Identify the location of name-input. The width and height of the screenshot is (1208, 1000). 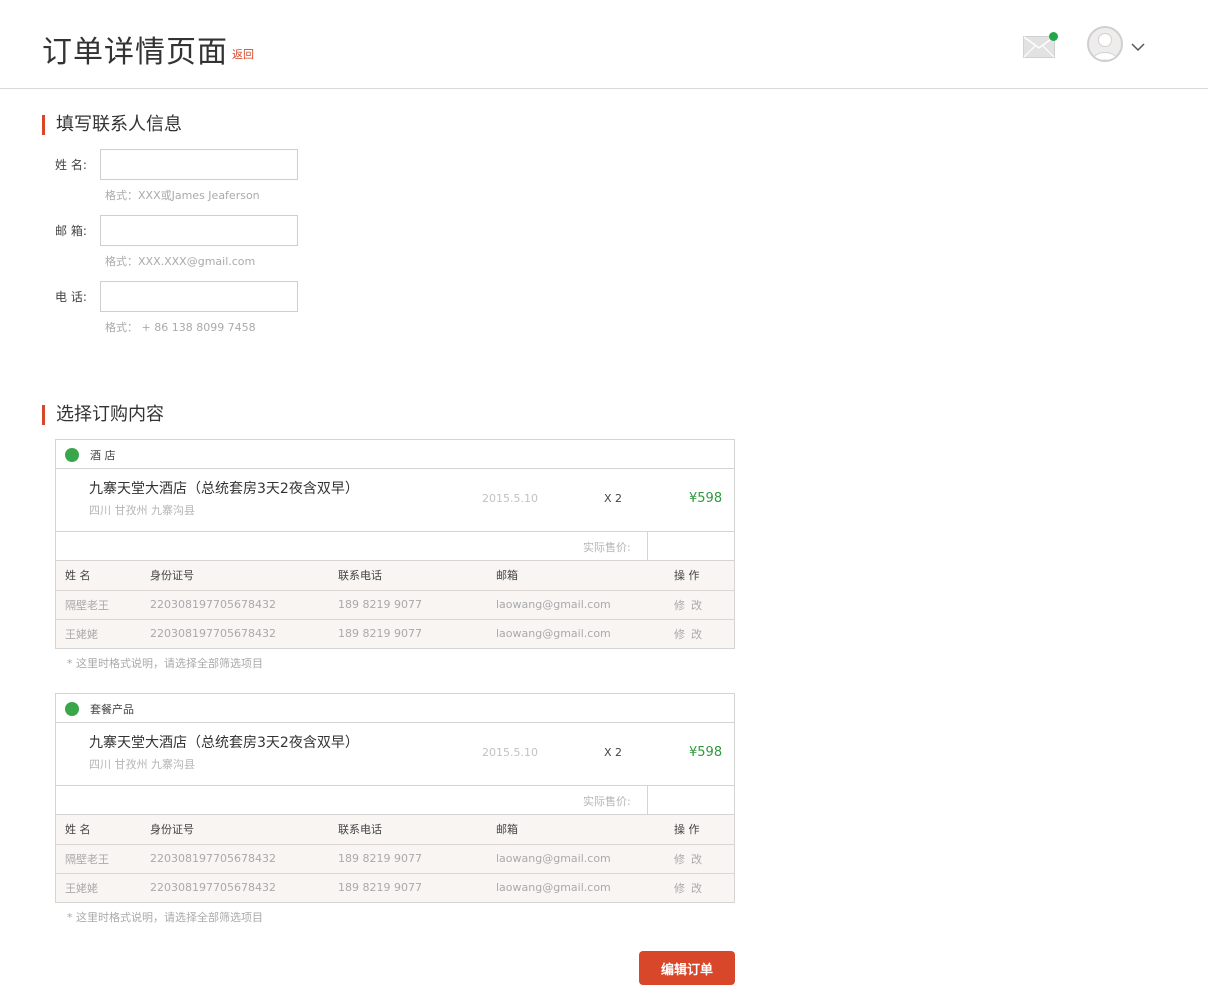
(199, 164).